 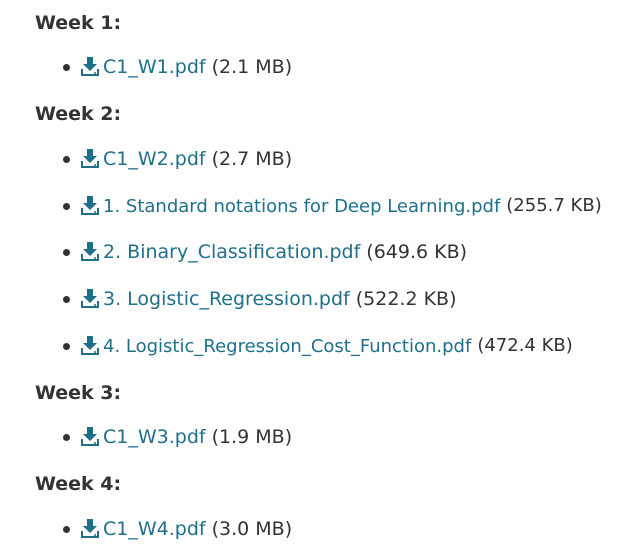 What do you see at coordinates (406, 299) in the screenshot?
I see `file-size: (522.2 KB)` at bounding box center [406, 299].